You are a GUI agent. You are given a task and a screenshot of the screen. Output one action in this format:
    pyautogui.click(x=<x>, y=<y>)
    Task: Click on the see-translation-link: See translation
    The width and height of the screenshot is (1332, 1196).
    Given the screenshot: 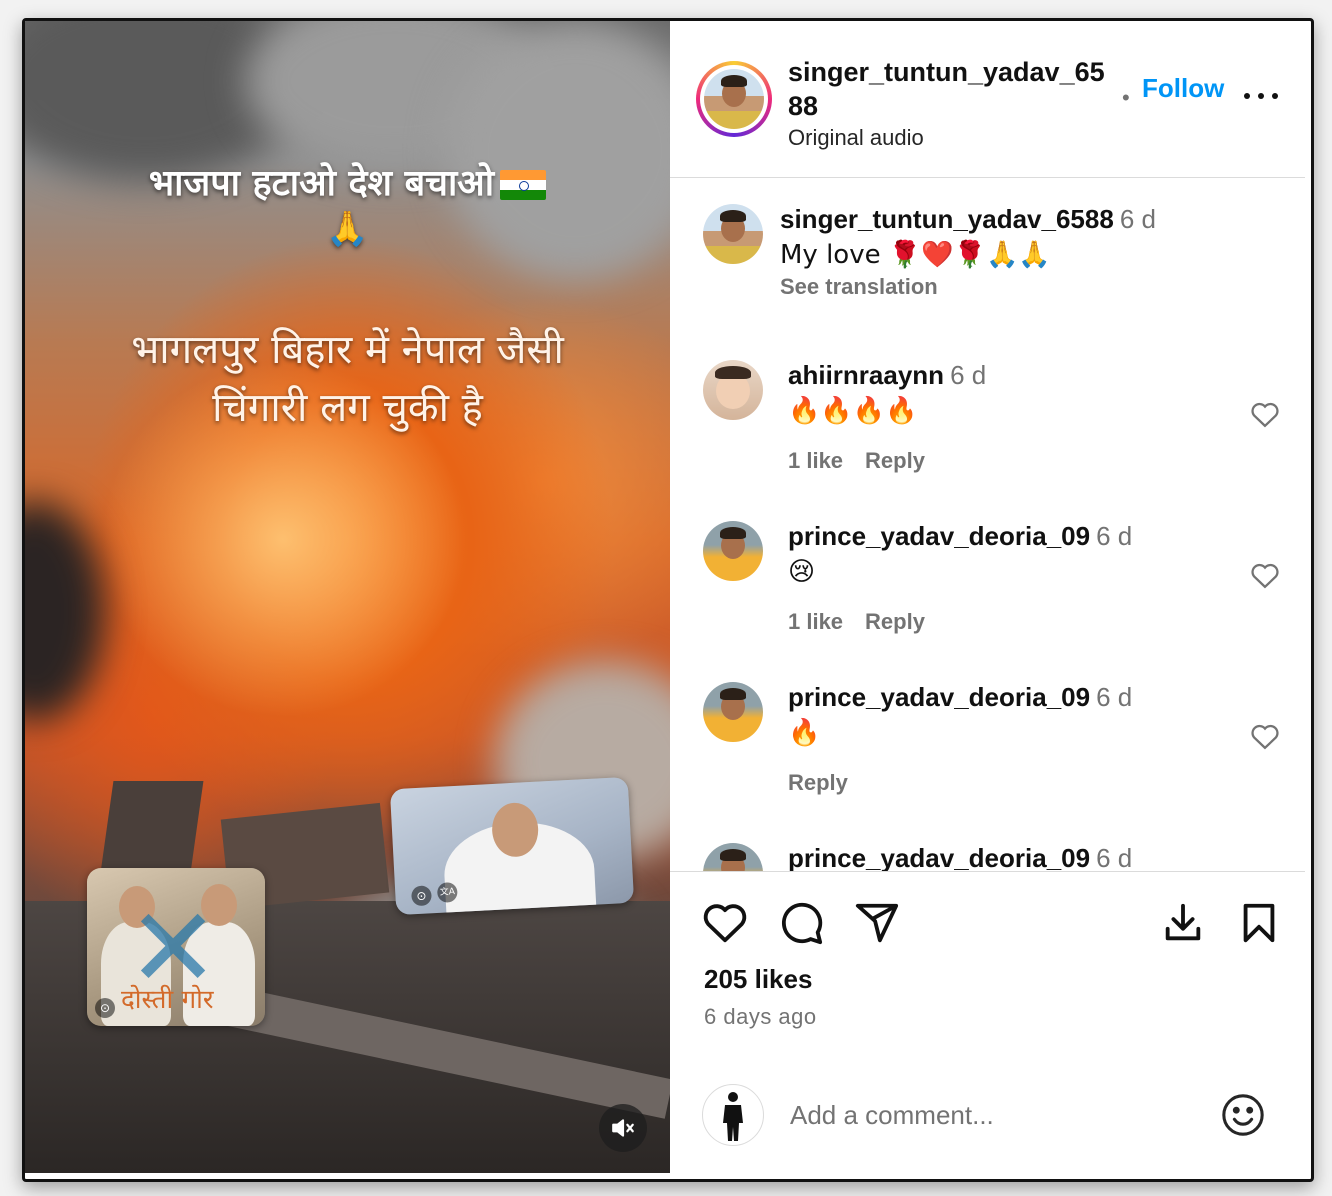 What is the action you would take?
    pyautogui.click(x=859, y=287)
    